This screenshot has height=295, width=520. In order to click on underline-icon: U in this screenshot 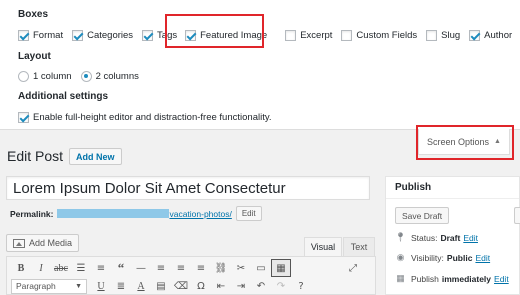, I will do `click(101, 286)`.